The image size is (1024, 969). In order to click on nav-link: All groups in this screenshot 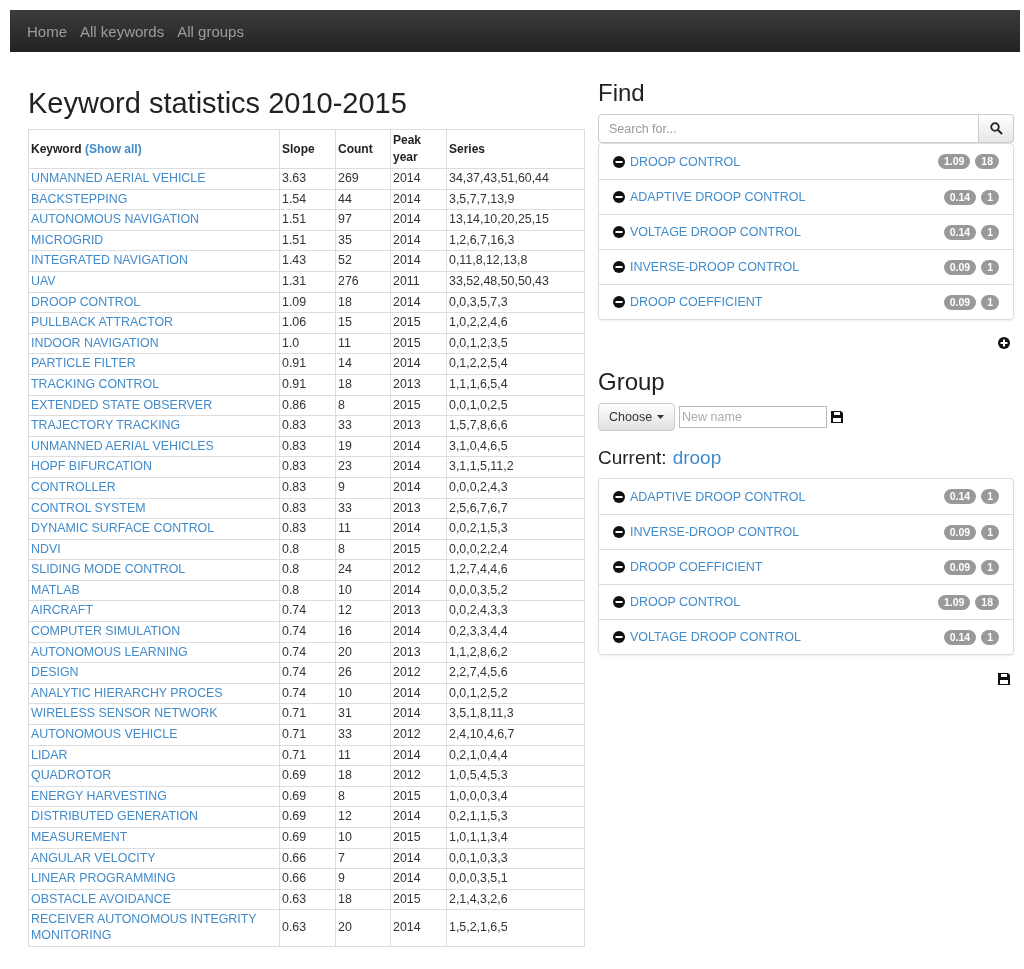, I will do `click(210, 31)`.